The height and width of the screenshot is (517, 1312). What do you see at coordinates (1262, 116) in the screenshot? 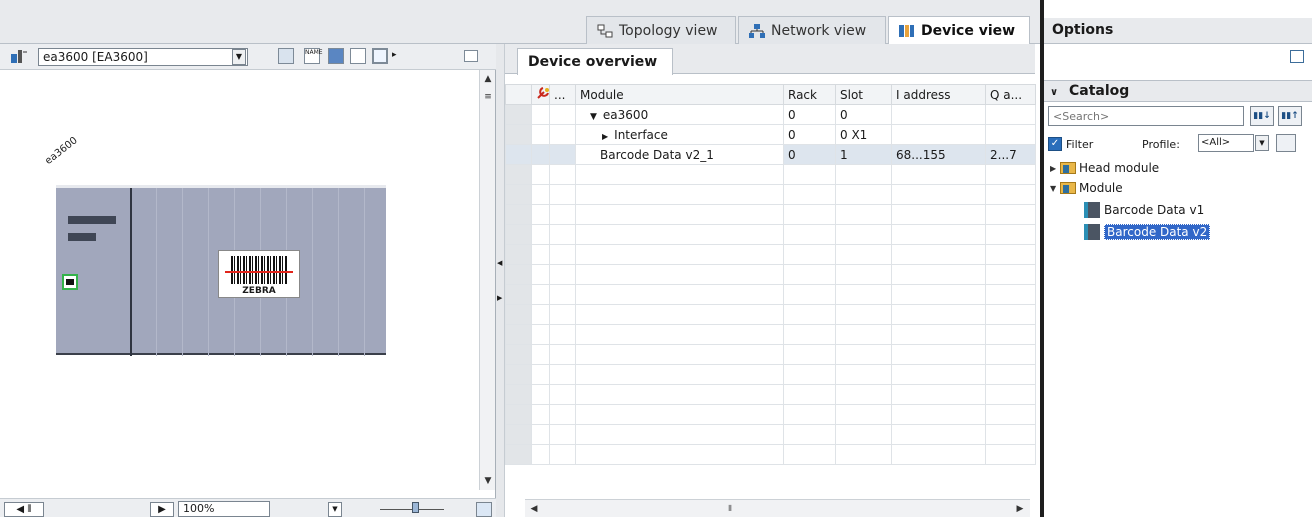
I see `search-down-icon: ▮▮↓` at bounding box center [1262, 116].